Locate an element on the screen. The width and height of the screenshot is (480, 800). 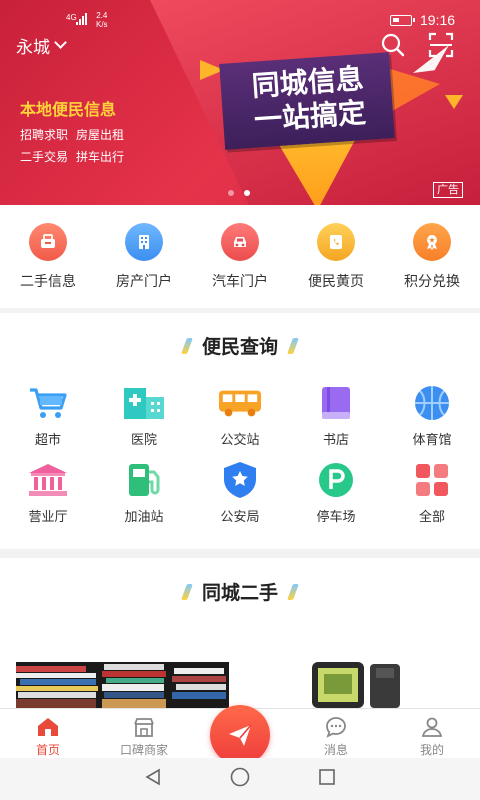
bus-icon is located at coordinates (240, 403).